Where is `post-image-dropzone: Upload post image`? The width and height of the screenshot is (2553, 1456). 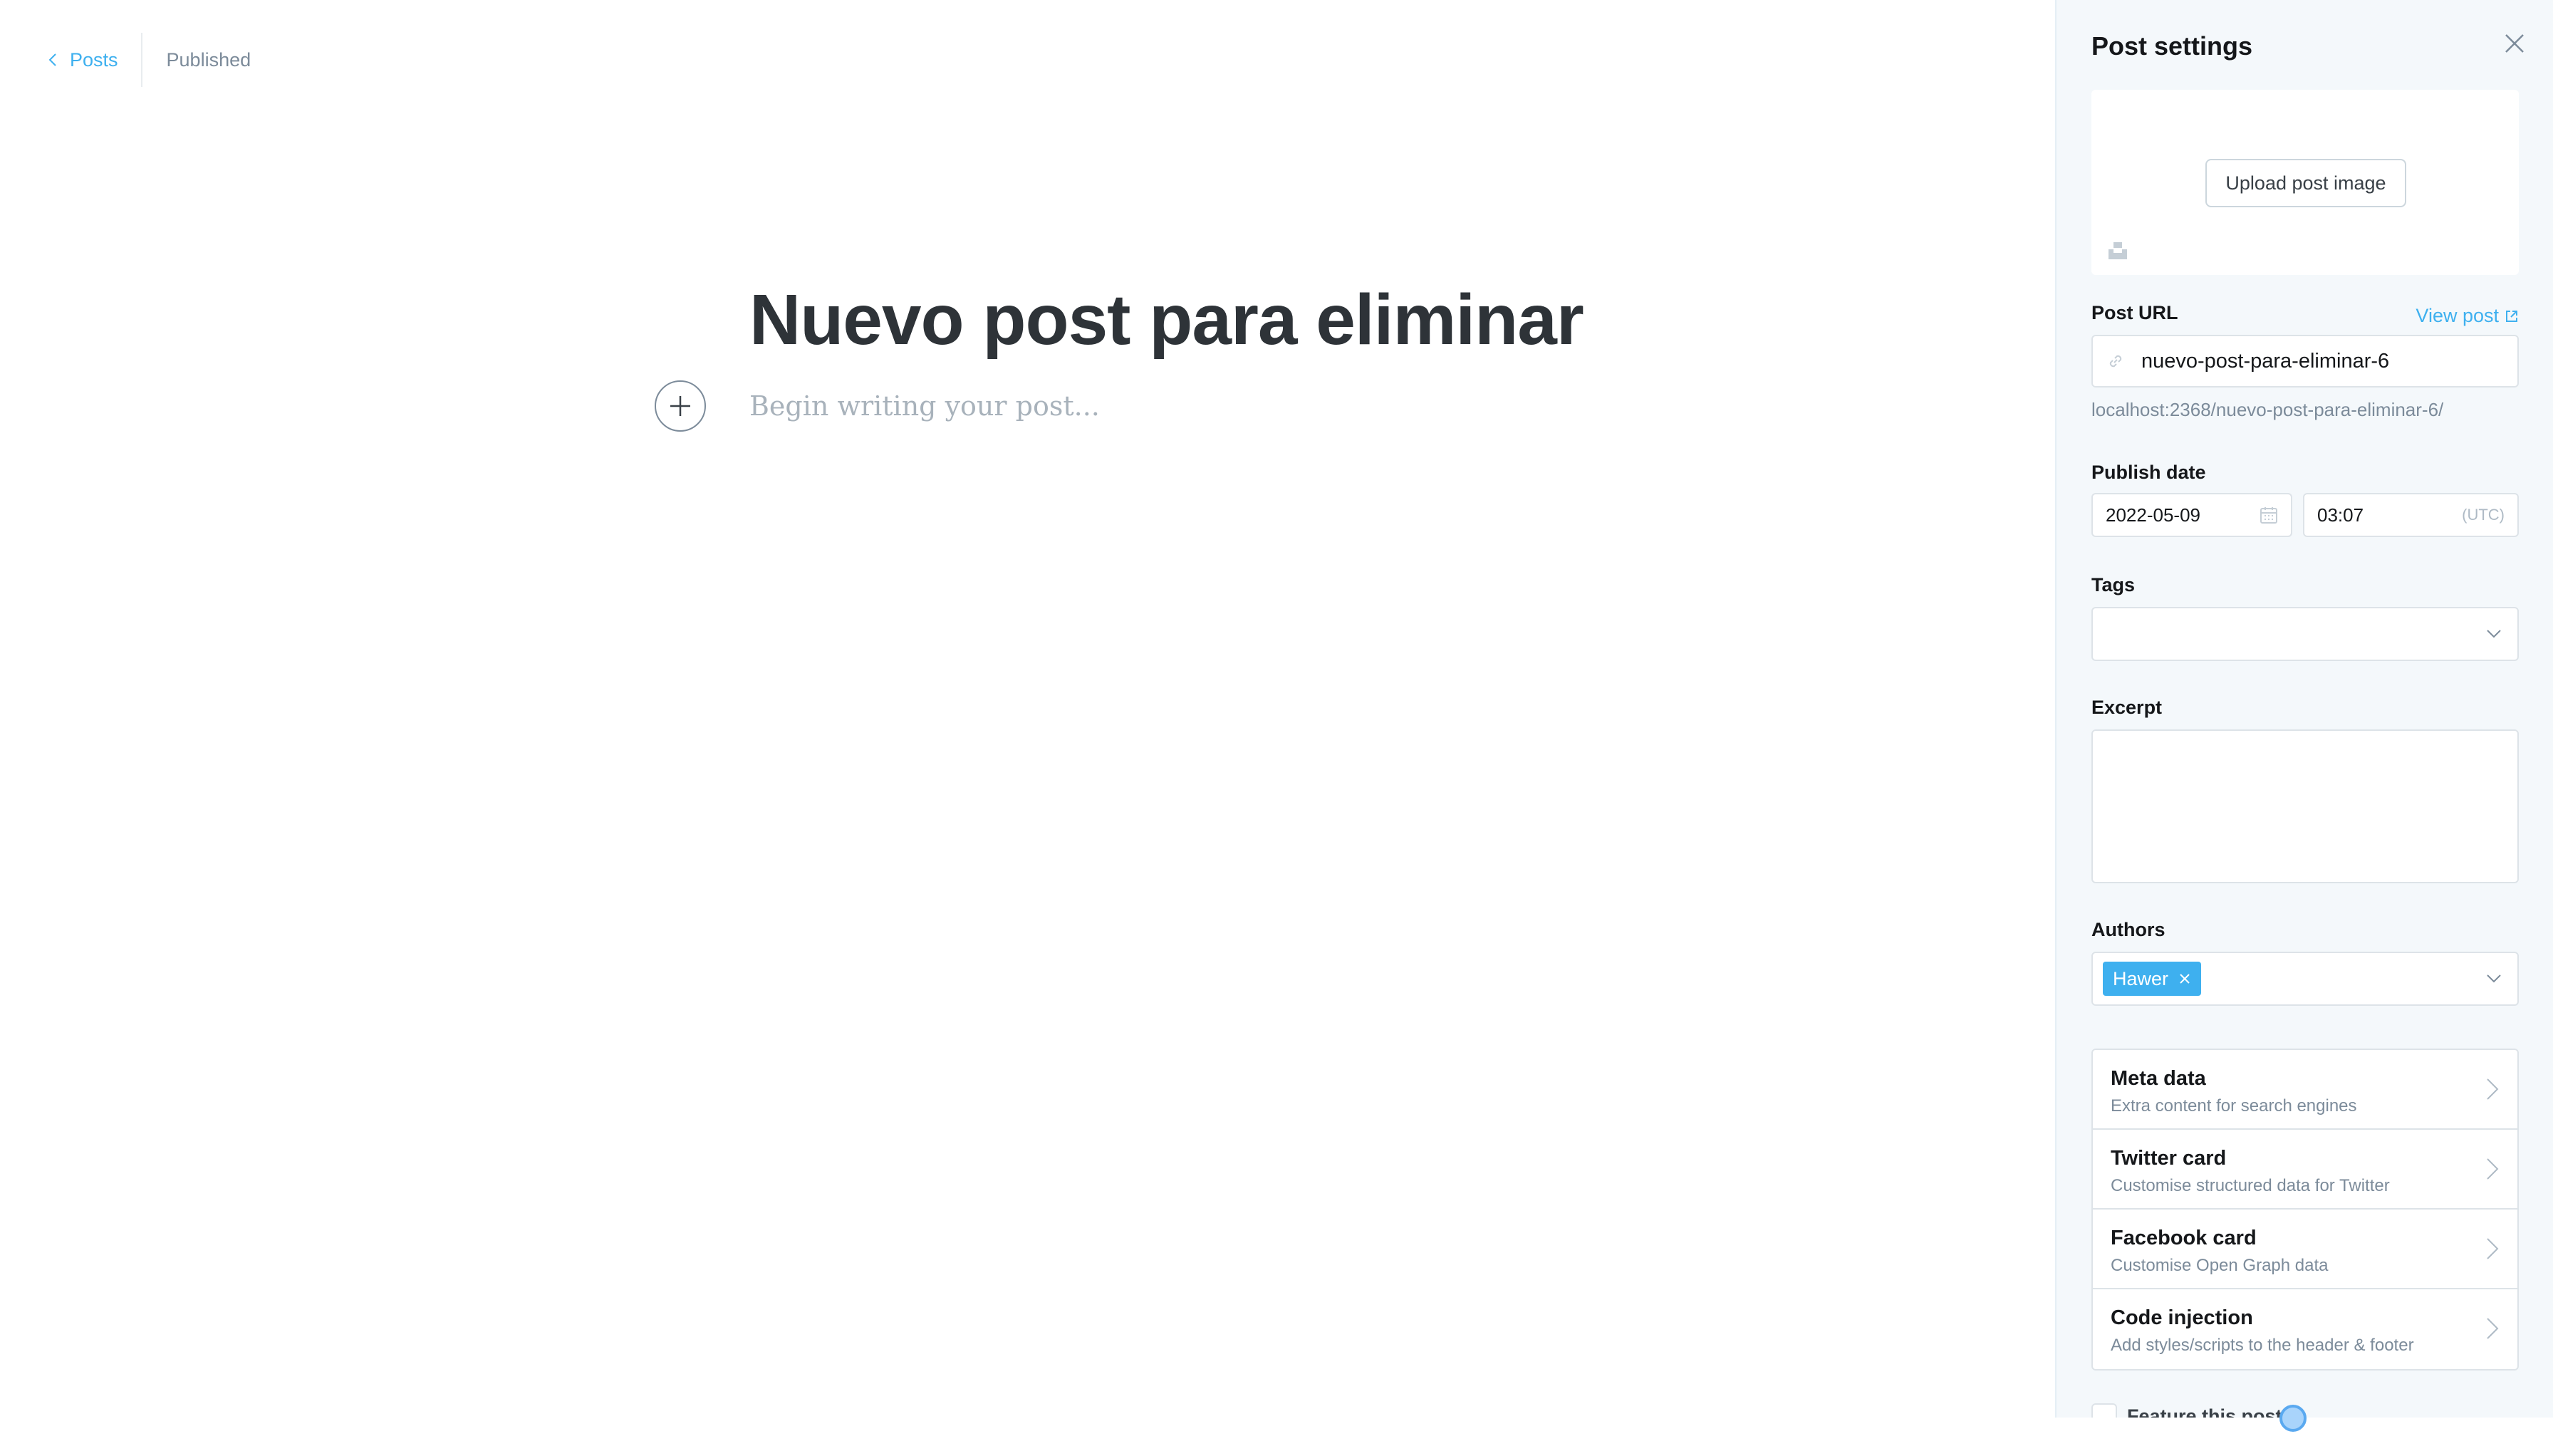
post-image-dropzone: Upload post image is located at coordinates (2305, 182).